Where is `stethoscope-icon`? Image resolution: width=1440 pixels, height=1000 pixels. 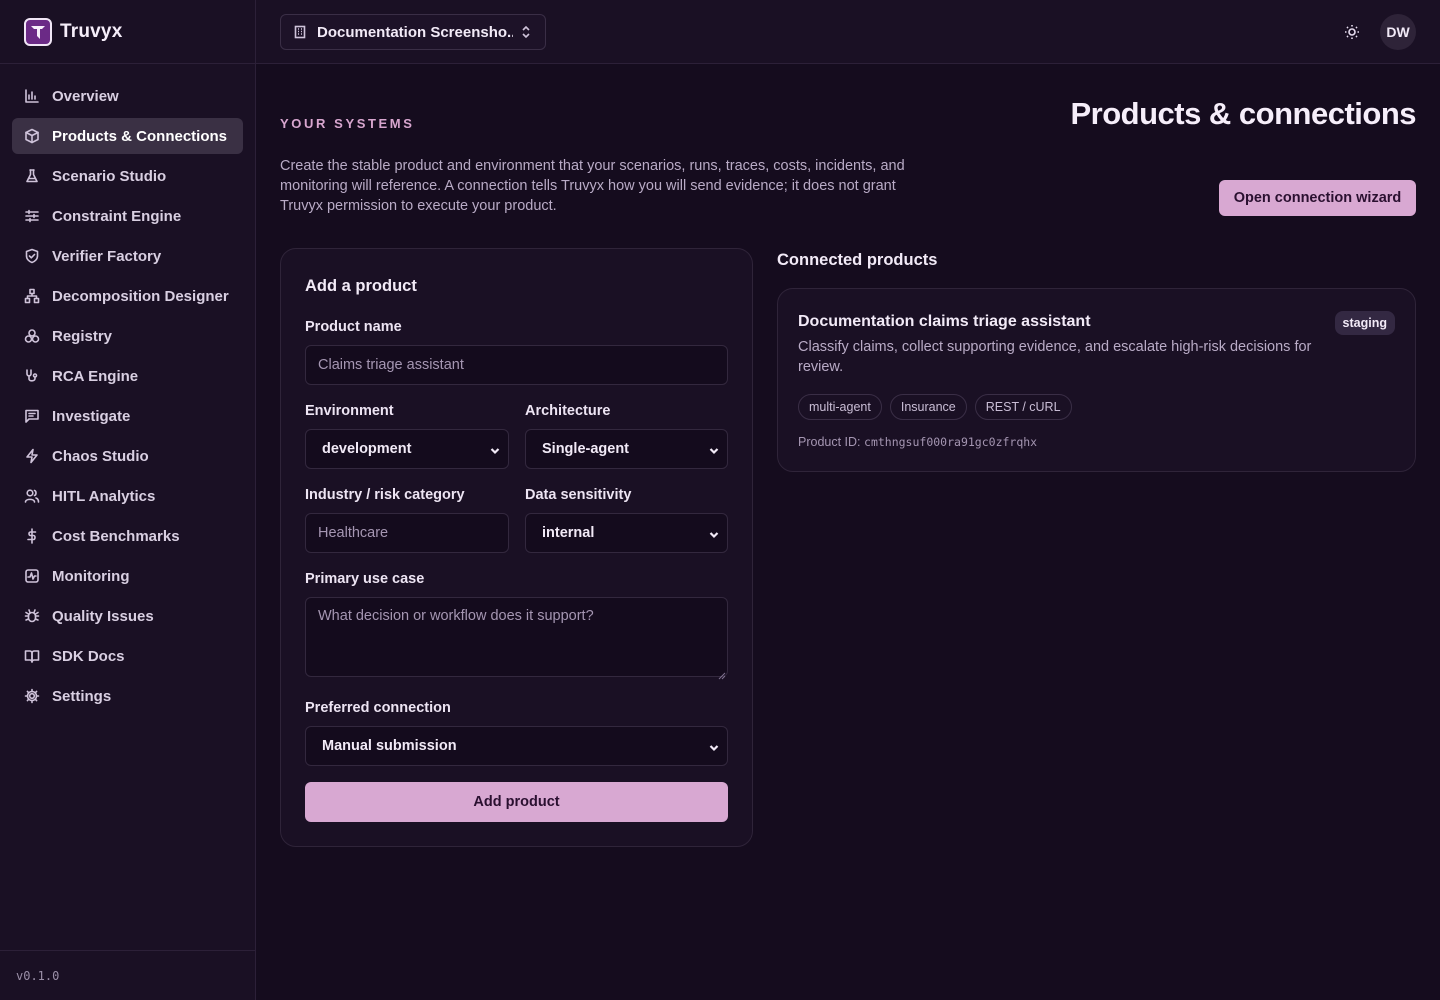
stethoscope-icon is located at coordinates (32, 376).